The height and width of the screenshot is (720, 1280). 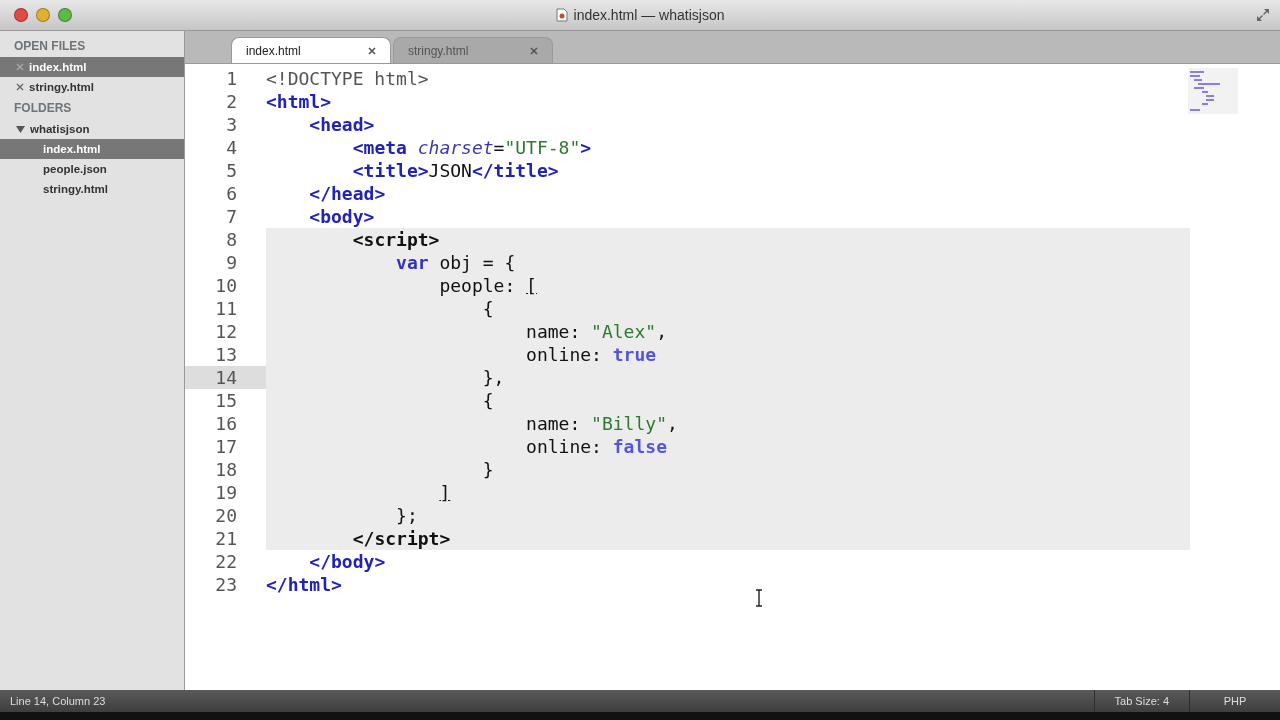 What do you see at coordinates (596, 331) in the screenshot?
I see `code-line: name: "Alex",` at bounding box center [596, 331].